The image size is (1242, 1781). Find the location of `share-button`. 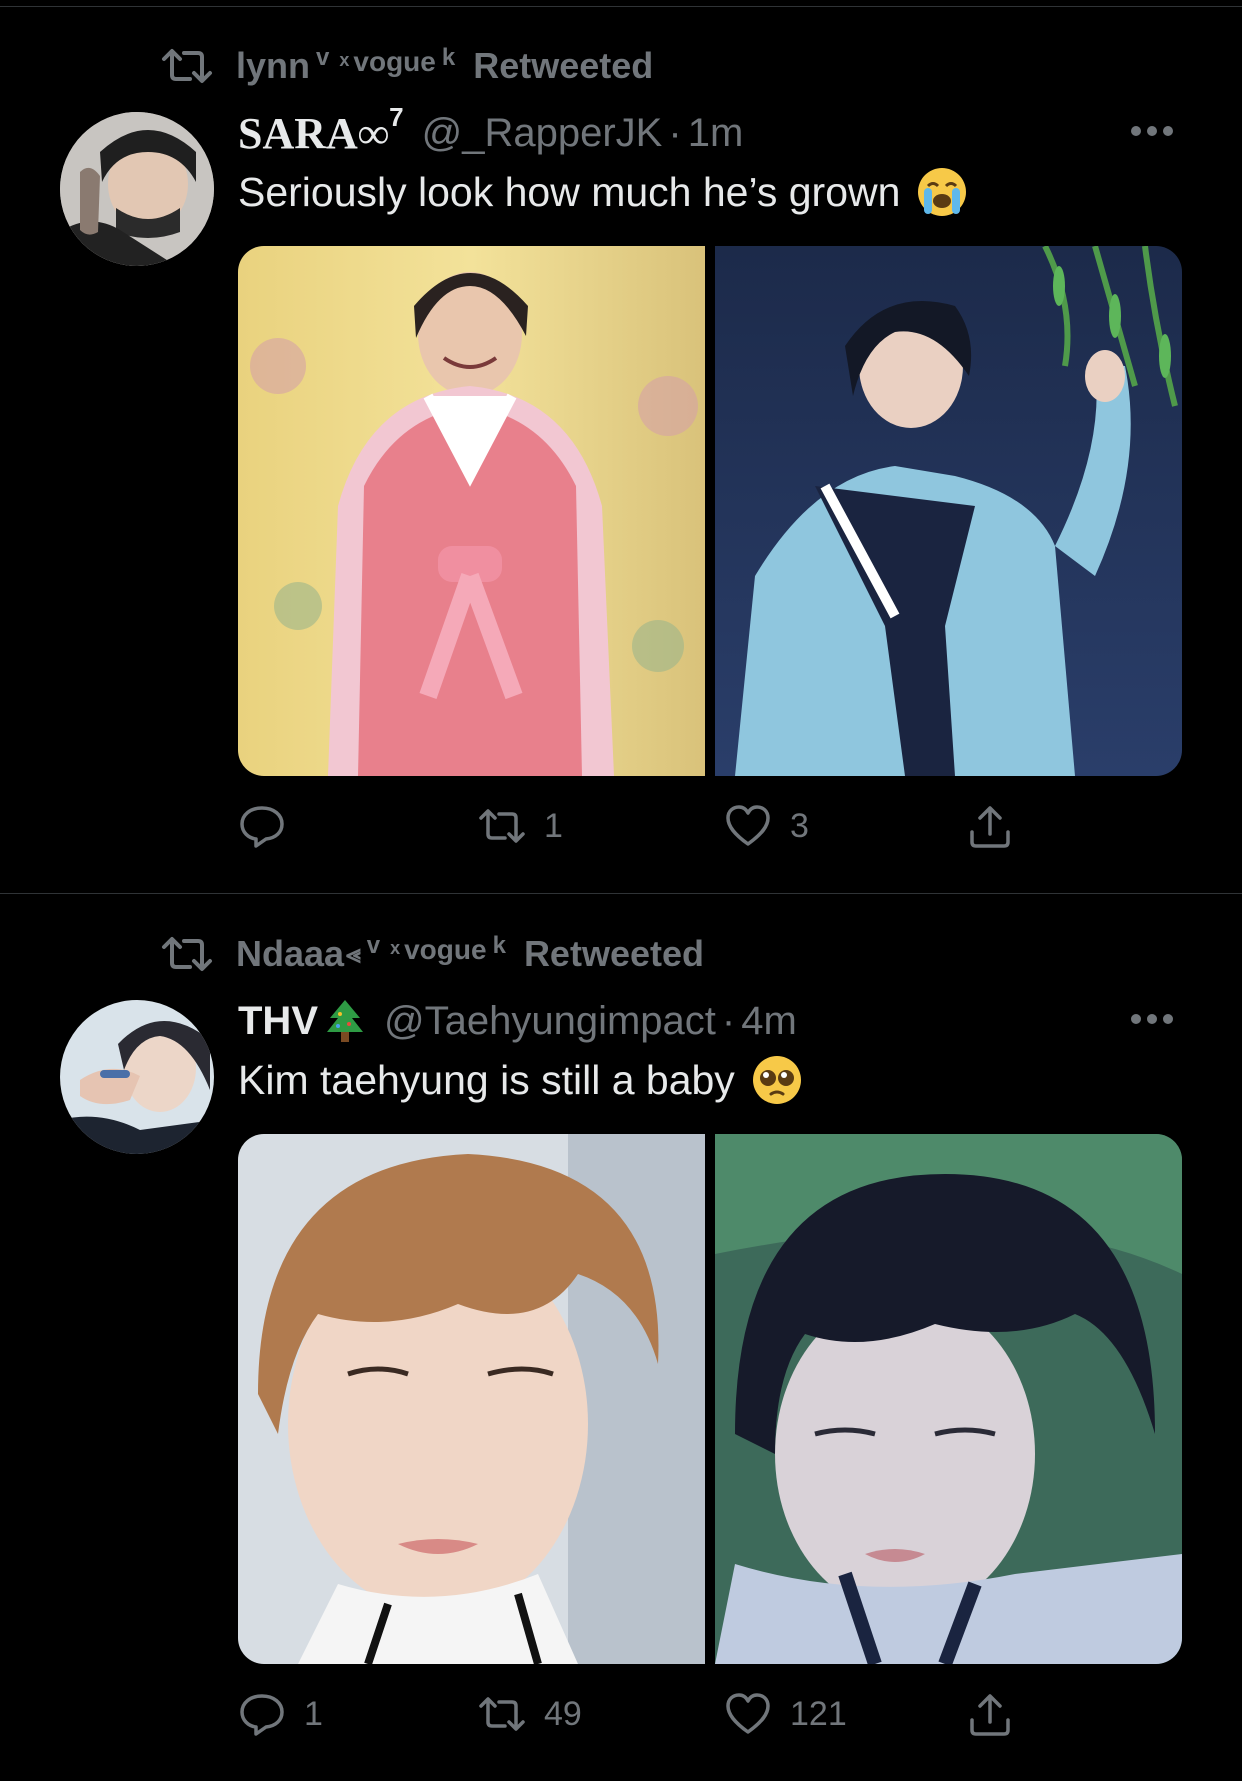

share-button is located at coordinates (990, 1714).